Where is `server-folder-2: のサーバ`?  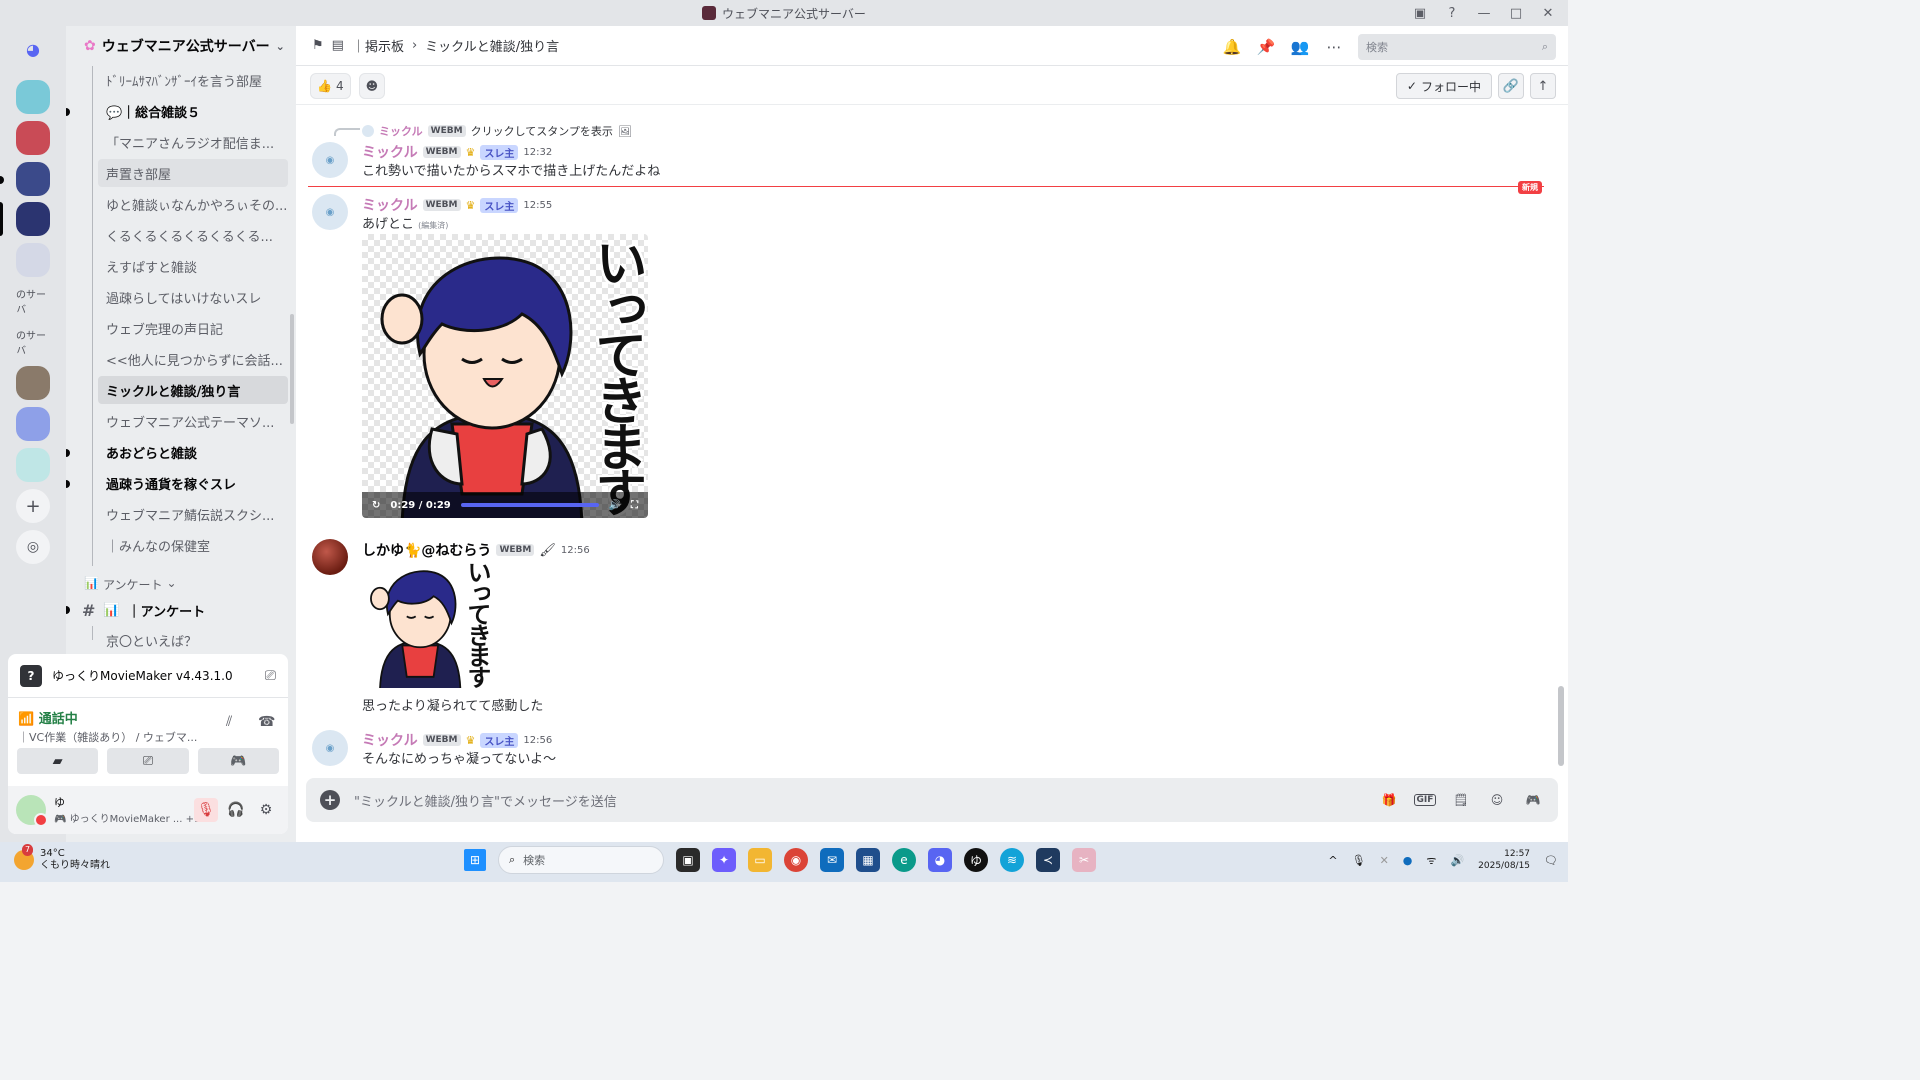 server-folder-2: のサーバ is located at coordinates (33, 342).